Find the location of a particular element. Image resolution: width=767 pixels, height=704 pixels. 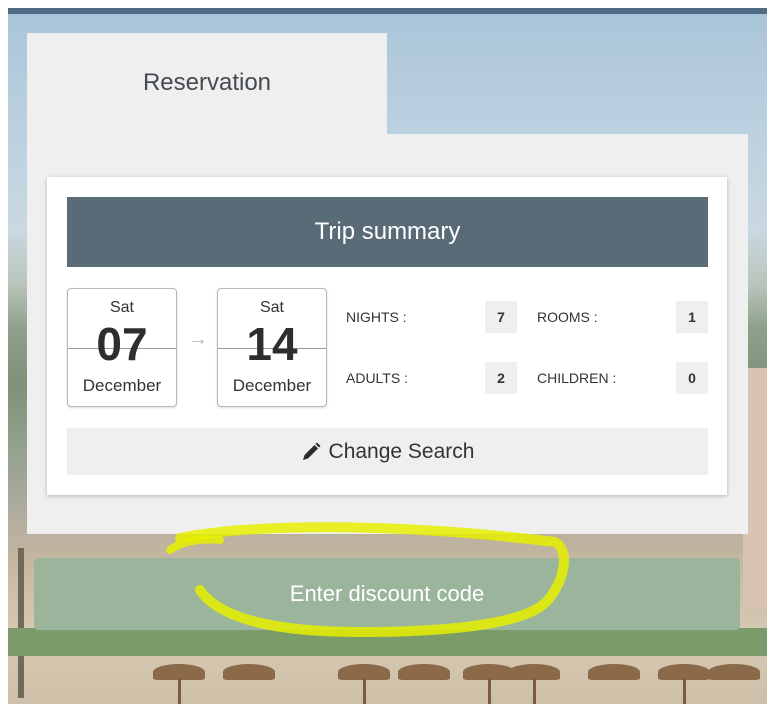

adults-value: 2 is located at coordinates (501, 378).